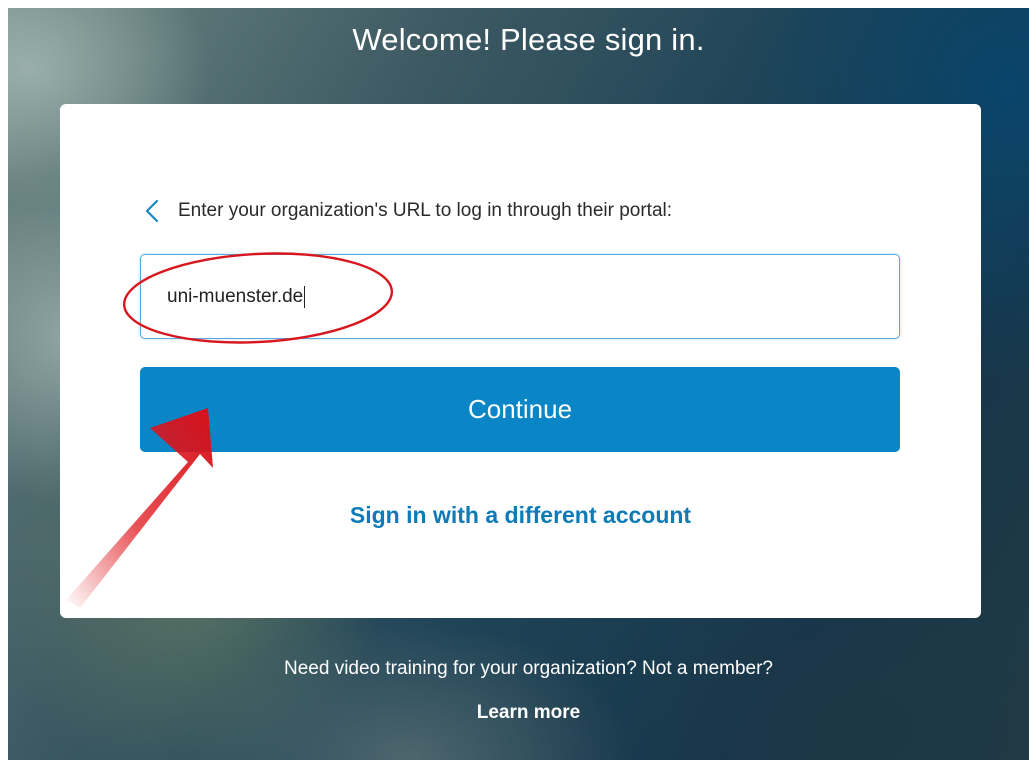  I want to click on url-input-value: uni-muenster.de, so click(235, 296).